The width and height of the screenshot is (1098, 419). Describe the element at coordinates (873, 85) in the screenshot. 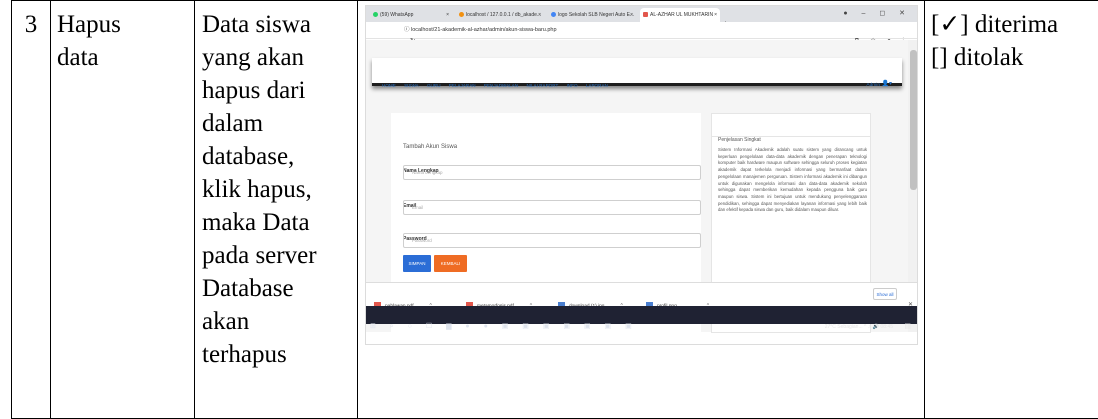

I see `admin-menu: Admin` at that location.